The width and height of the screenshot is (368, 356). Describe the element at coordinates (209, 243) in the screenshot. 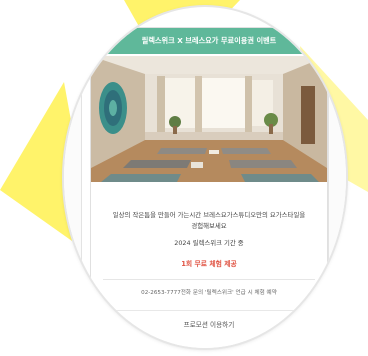

I see `event-period: 2024 릴렉스위크 기간 중` at that location.